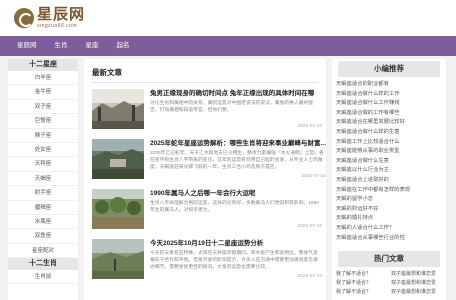 Image resolution: width=456 pixels, height=300 pixels. What do you see at coordinates (27, 46) in the screenshot?
I see `nav-home: 星辰网` at bounding box center [27, 46].